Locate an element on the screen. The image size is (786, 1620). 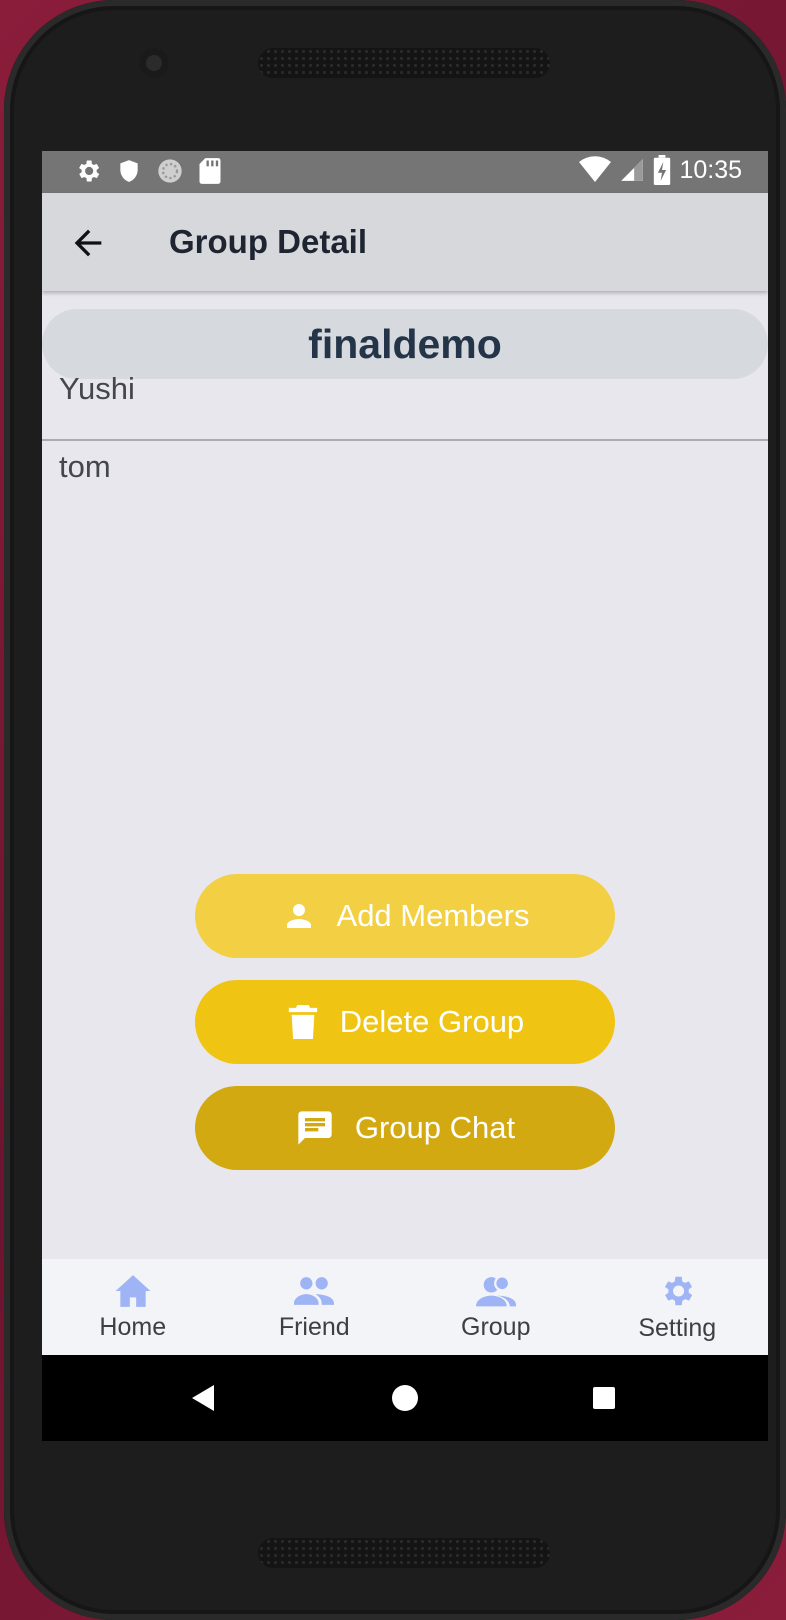
bottom-speaker is located at coordinates (404, 1553).